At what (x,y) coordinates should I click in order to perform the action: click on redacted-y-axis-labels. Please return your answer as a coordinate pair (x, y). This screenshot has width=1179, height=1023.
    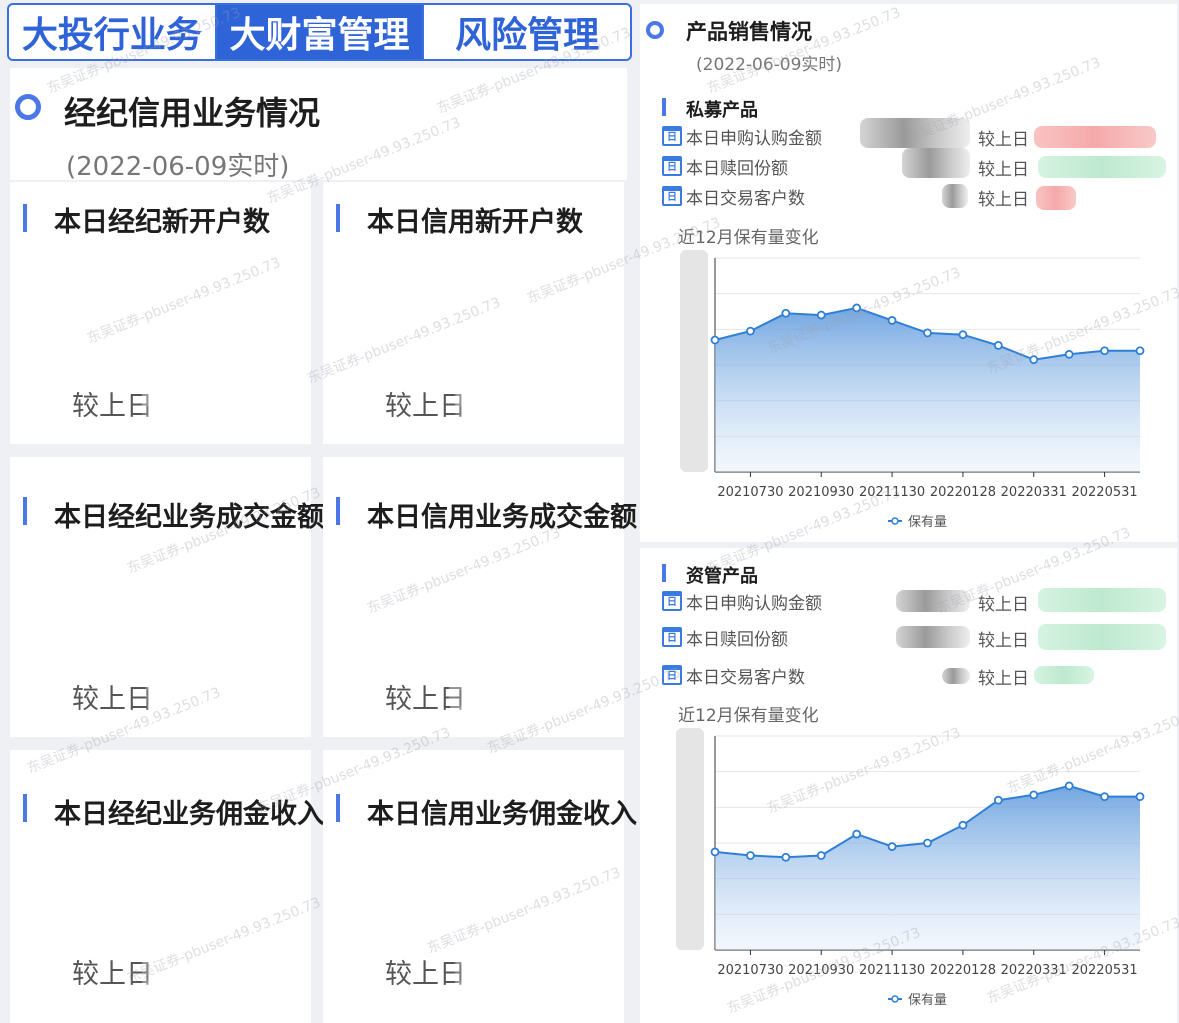
    Looking at the image, I should click on (690, 839).